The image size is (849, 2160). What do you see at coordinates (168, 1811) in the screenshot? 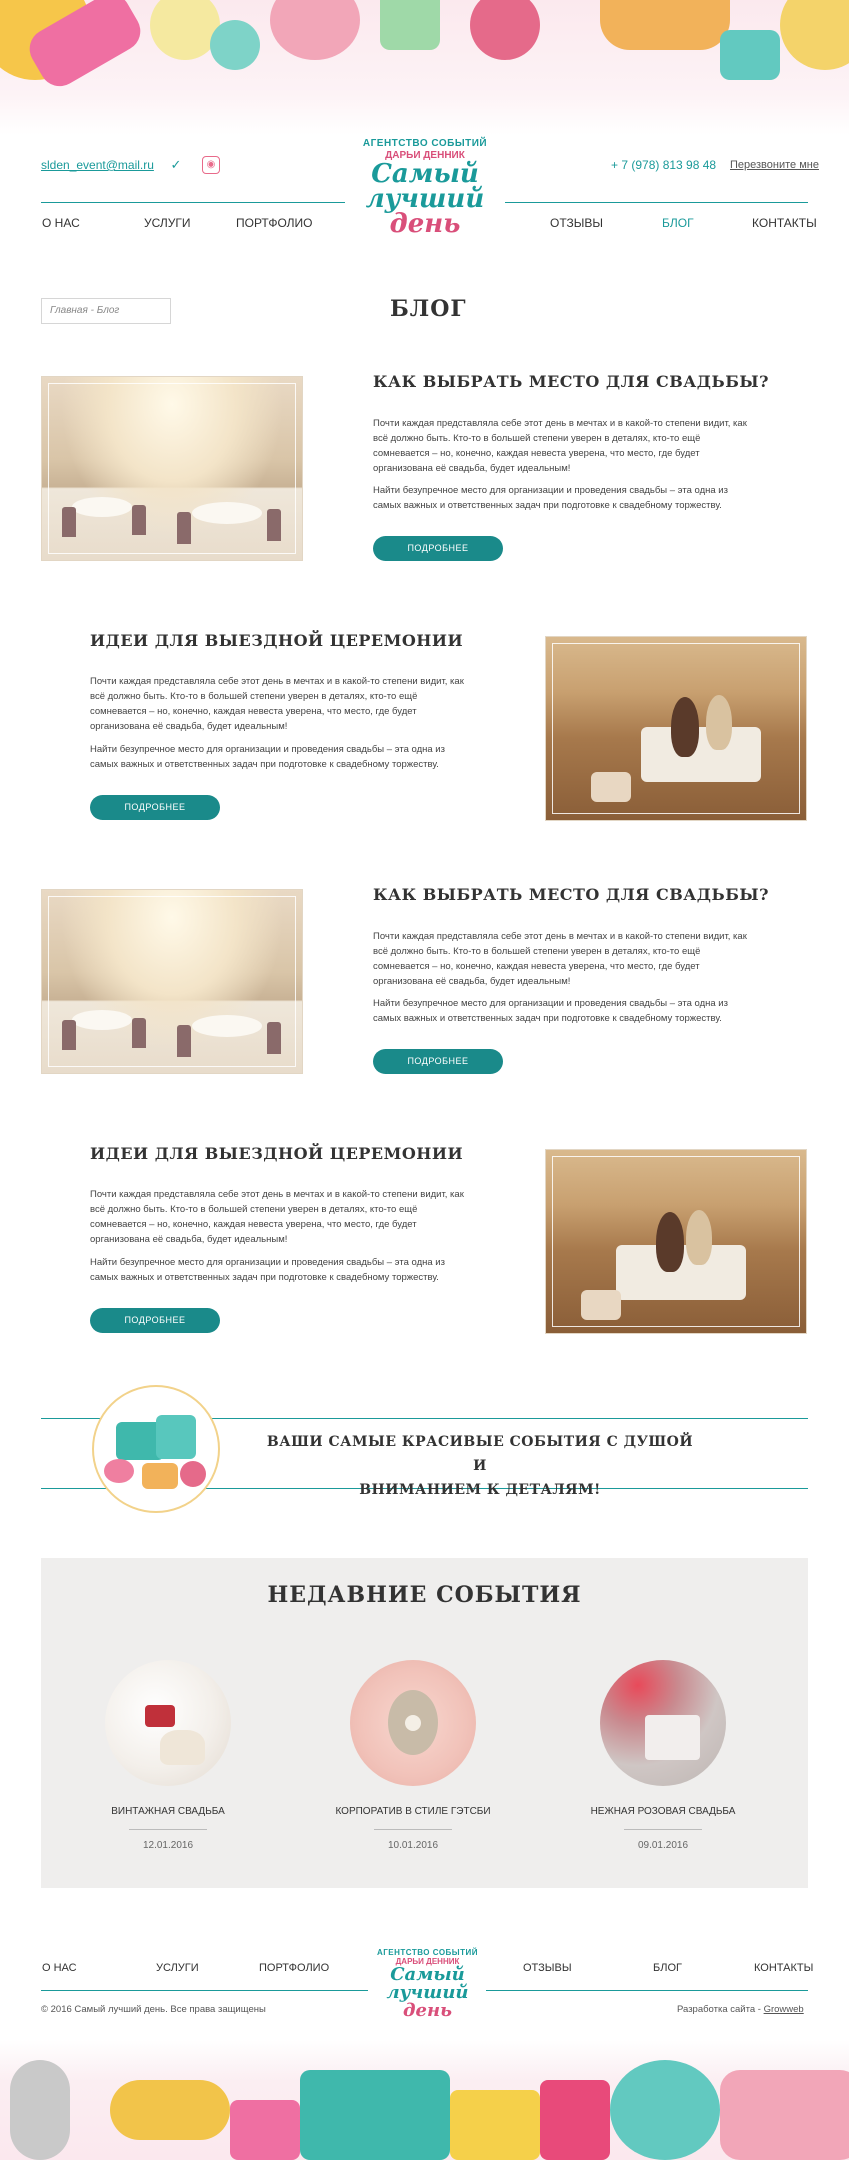
I see `event-1-name: ВИНТАЖНАЯ СВАДЬБА` at bounding box center [168, 1811].